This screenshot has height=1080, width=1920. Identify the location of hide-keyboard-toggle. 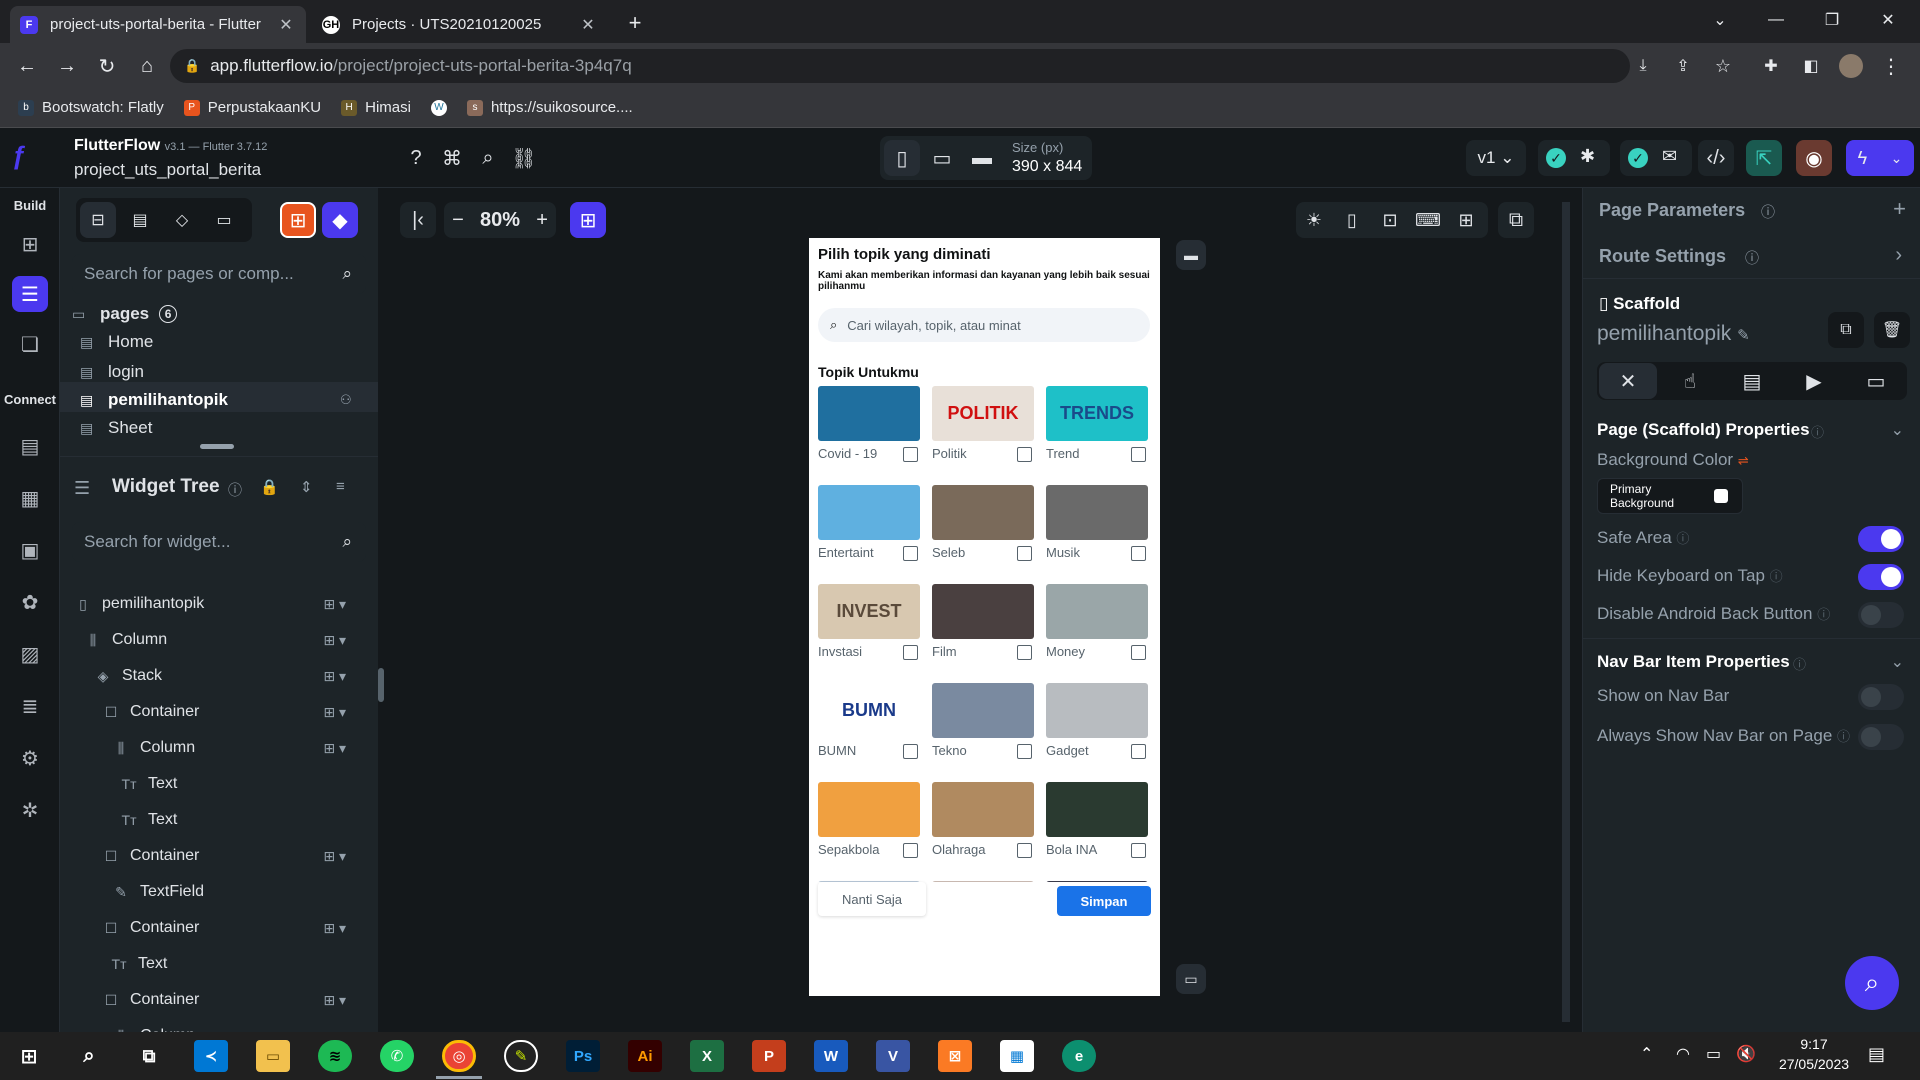
(1881, 577).